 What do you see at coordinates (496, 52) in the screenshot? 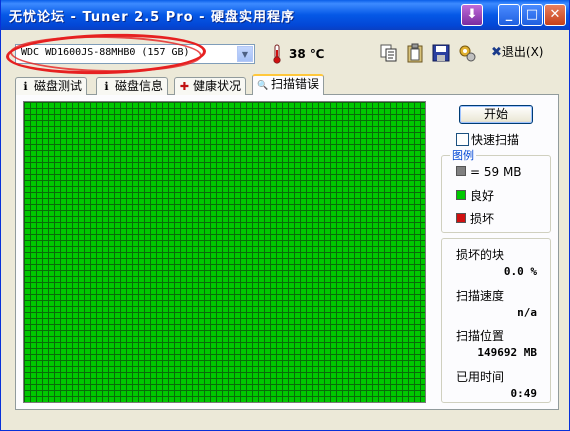
I see `close-x-icon: ✖` at bounding box center [496, 52].